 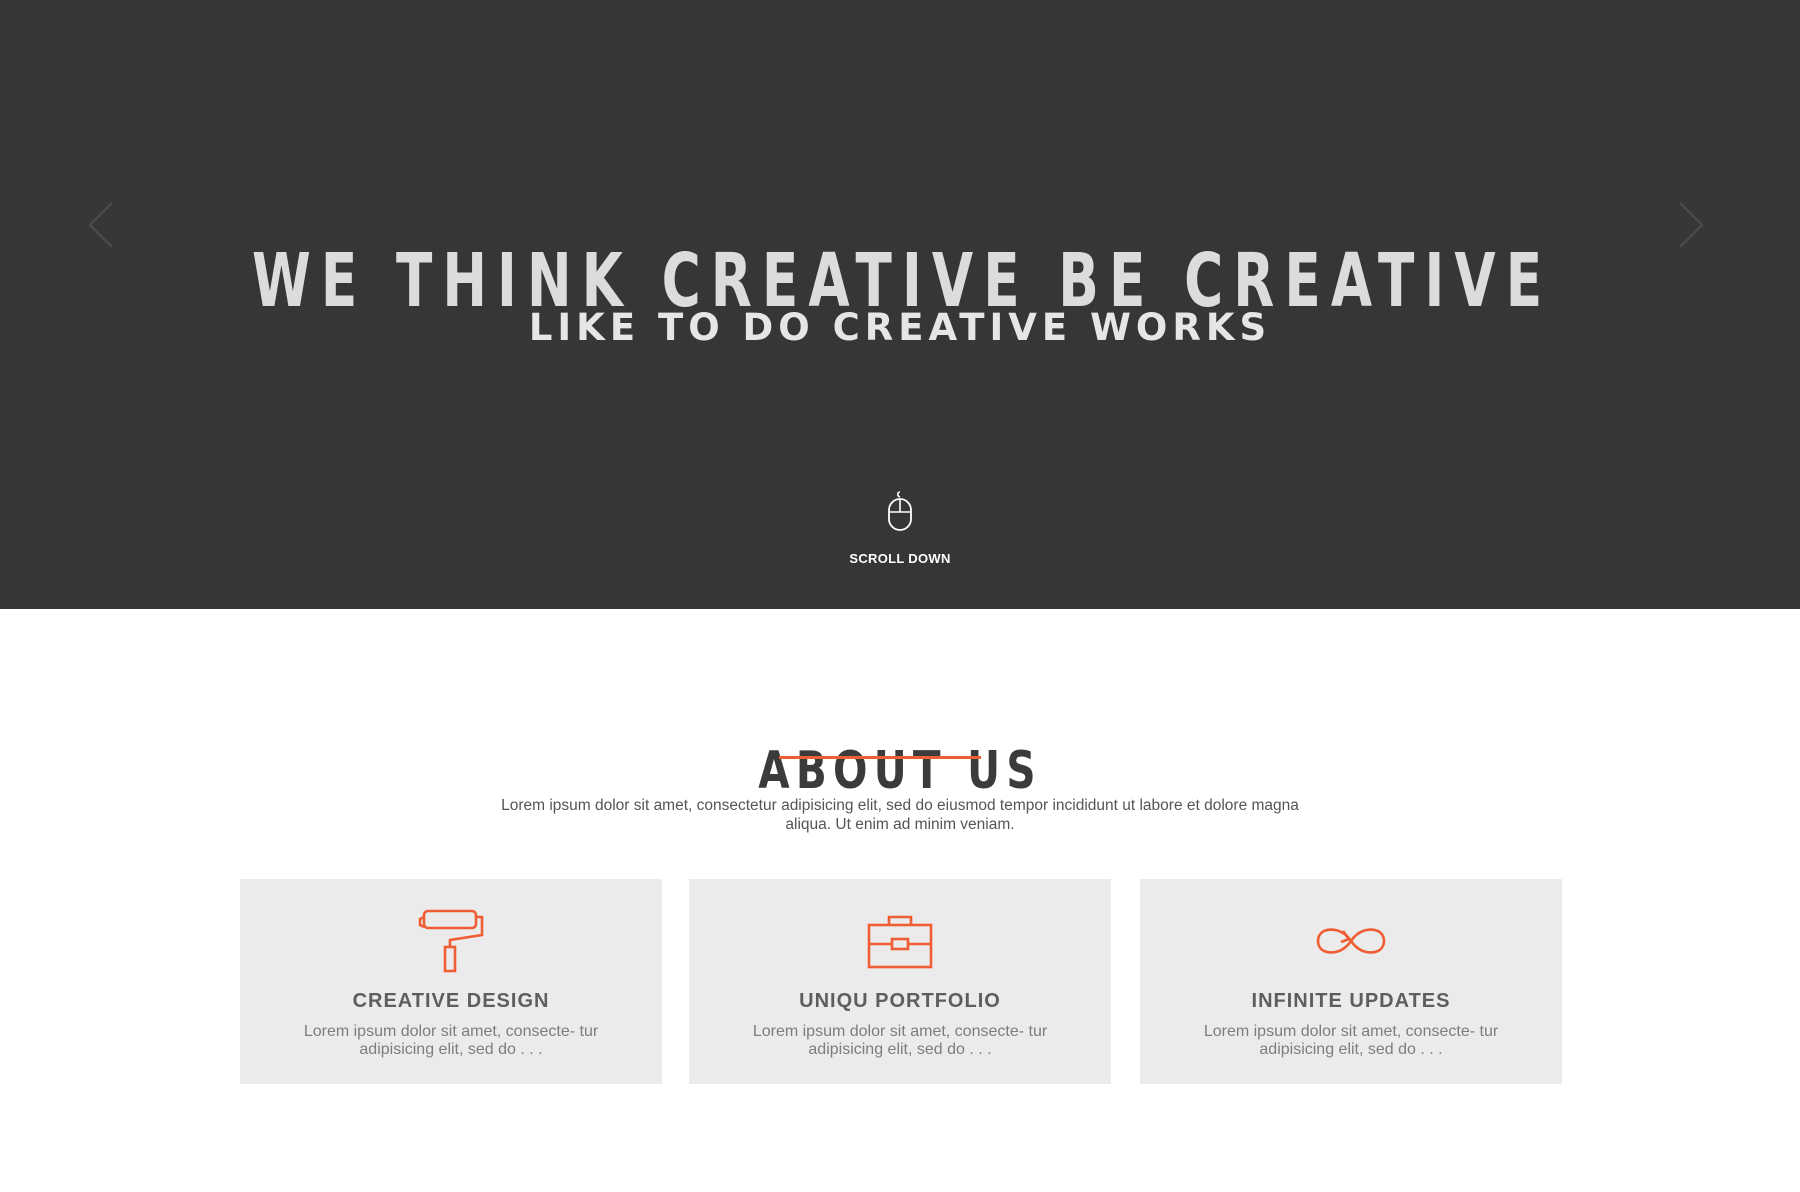 I want to click on hero-subtitle: LIKE TO DO CREATIVE WORKS, so click(x=900, y=327).